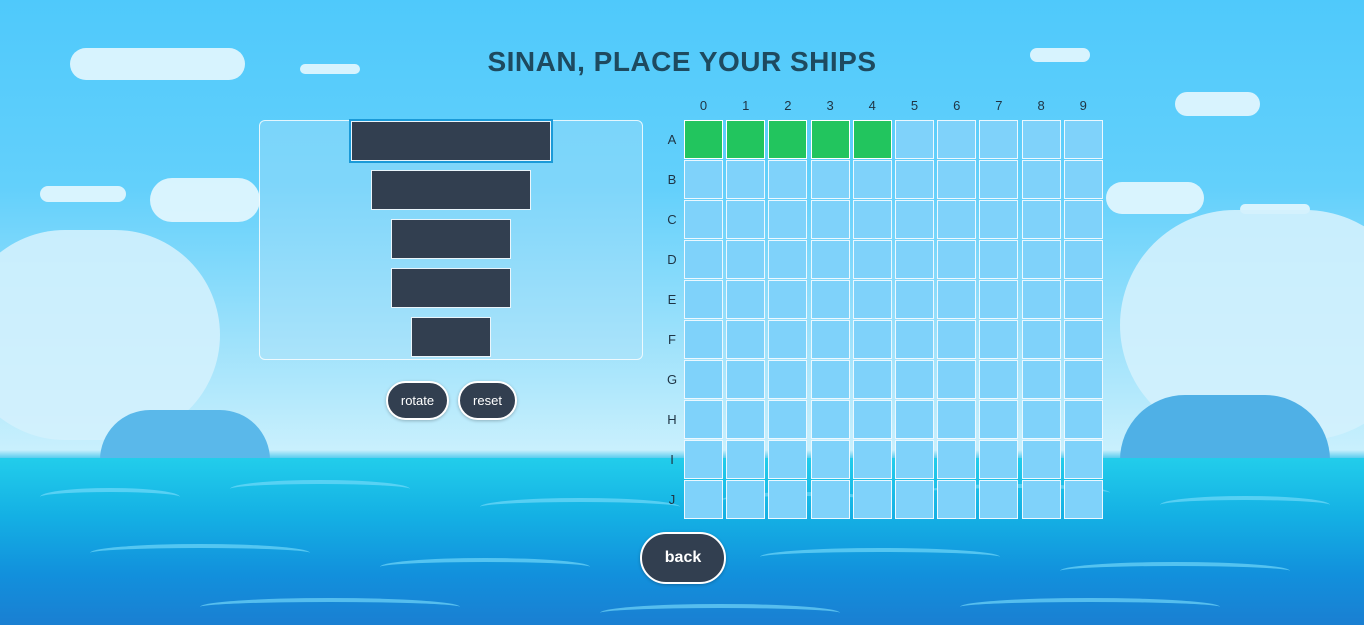 The image size is (1364, 625). Describe the element at coordinates (487, 400) in the screenshot. I see `reset-button: reset` at that location.